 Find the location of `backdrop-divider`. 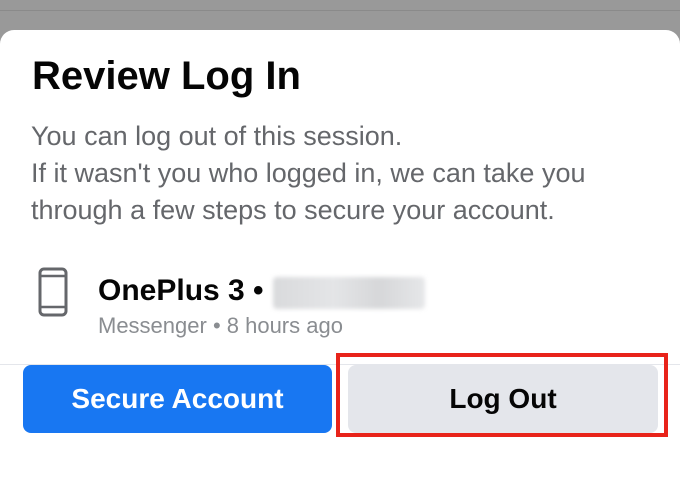

backdrop-divider is located at coordinates (340, 10).